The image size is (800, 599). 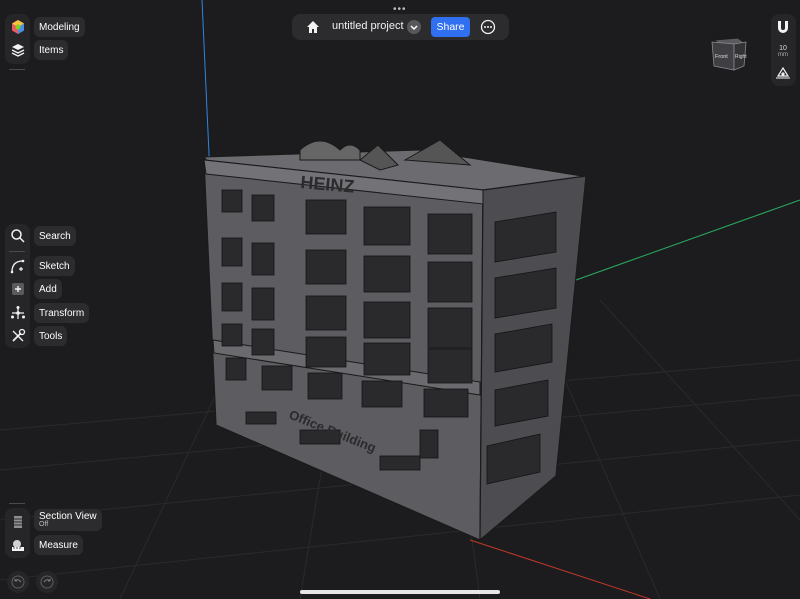 I want to click on view-cube: Front Right, so click(x=728, y=54).